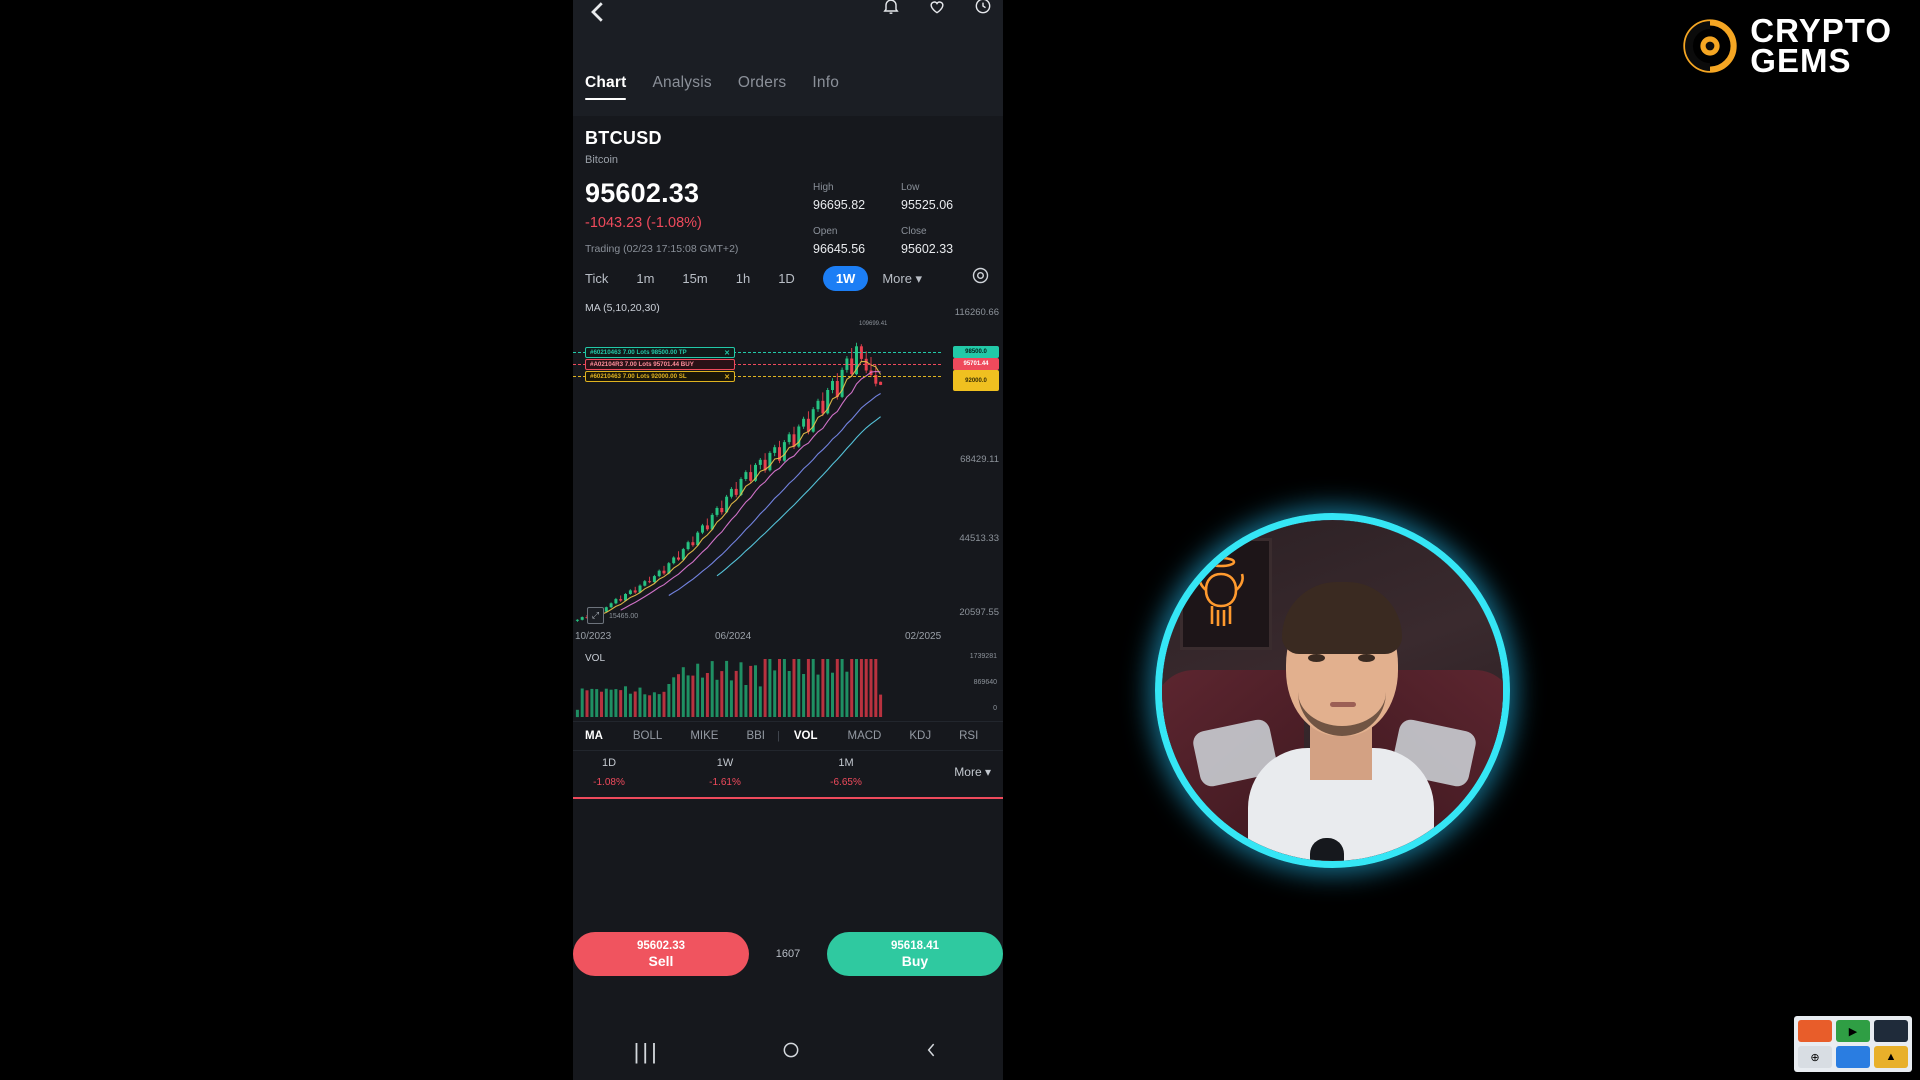 This screenshot has width=1920, height=1080. Describe the element at coordinates (846, 763) in the screenshot. I see `perf-1m-label: 1M` at that location.